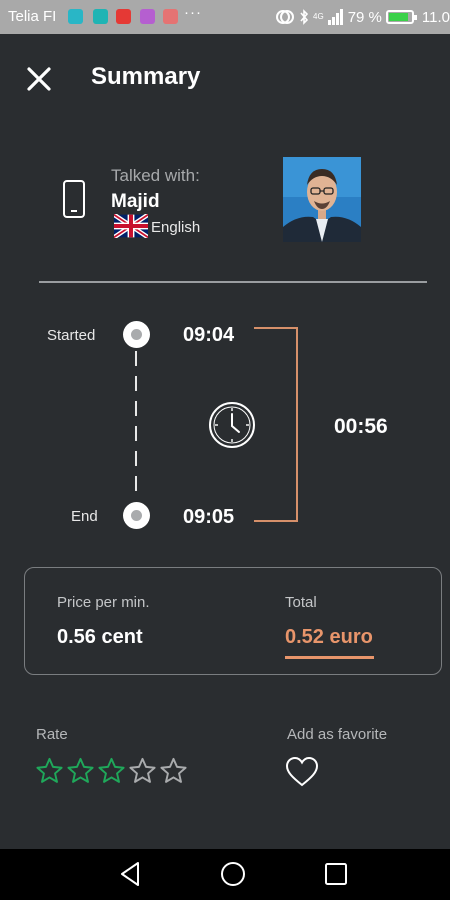  I want to click on total-value: 0.52 euro, so click(329, 637).